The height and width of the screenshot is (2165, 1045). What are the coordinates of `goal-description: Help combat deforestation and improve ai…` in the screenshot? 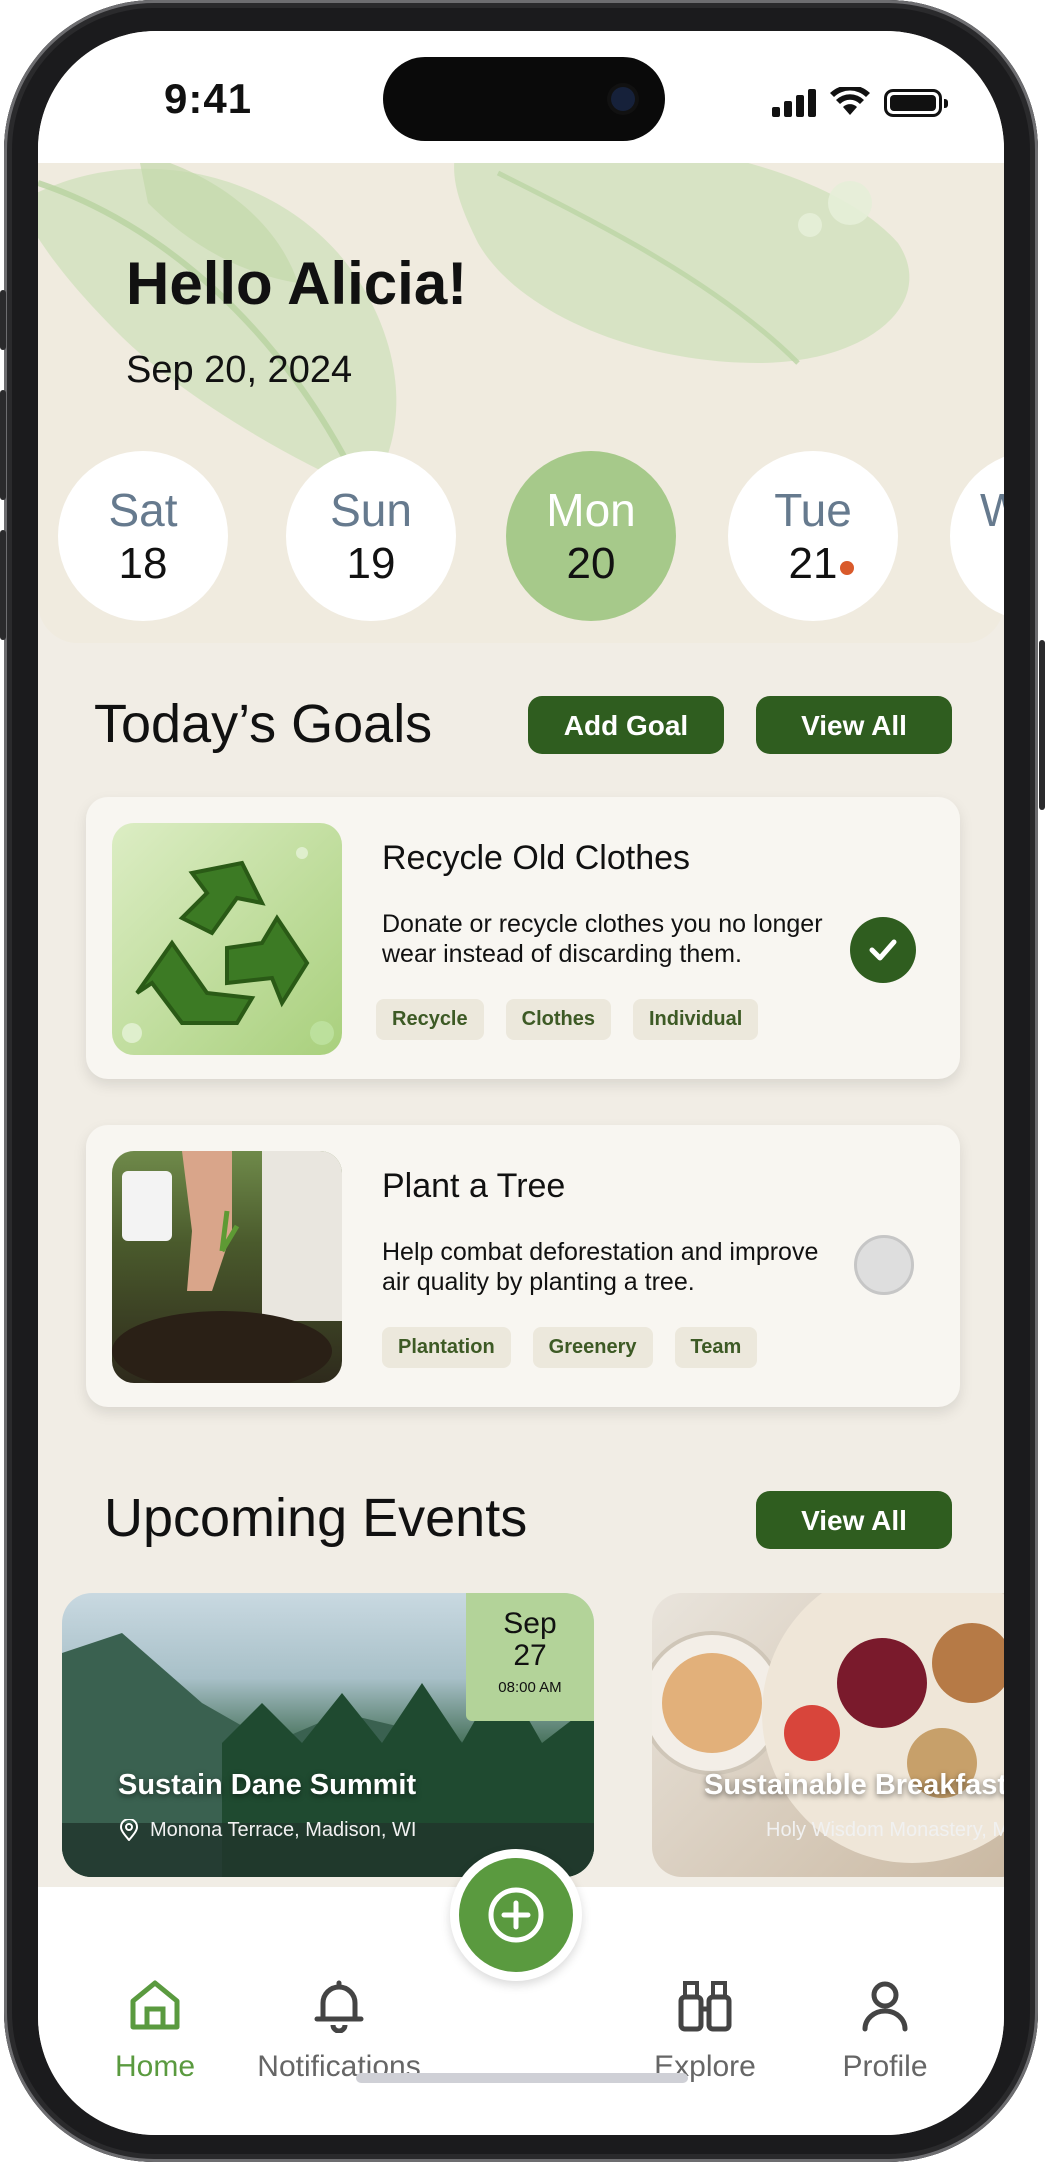 It's located at (600, 1267).